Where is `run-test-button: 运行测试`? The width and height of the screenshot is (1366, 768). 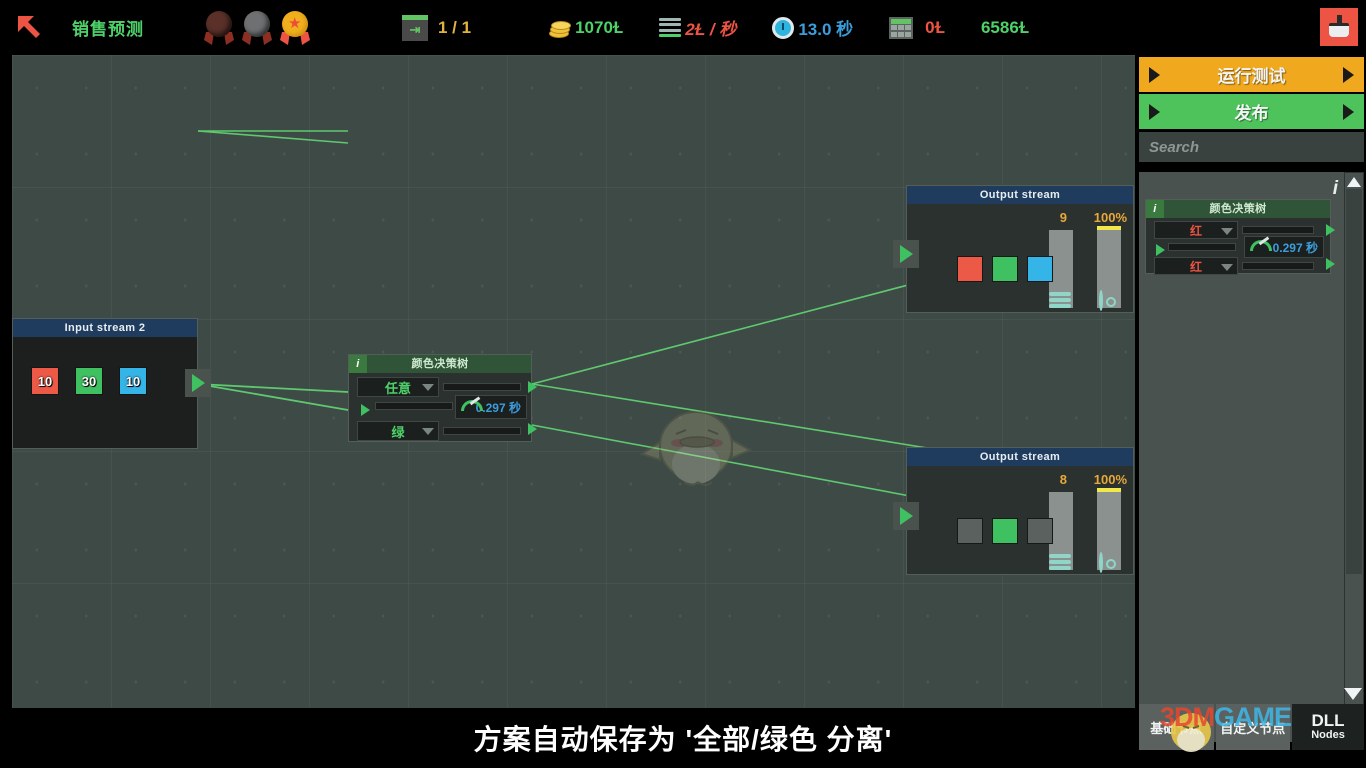
run-test-button: 运行测试 is located at coordinates (1251, 74).